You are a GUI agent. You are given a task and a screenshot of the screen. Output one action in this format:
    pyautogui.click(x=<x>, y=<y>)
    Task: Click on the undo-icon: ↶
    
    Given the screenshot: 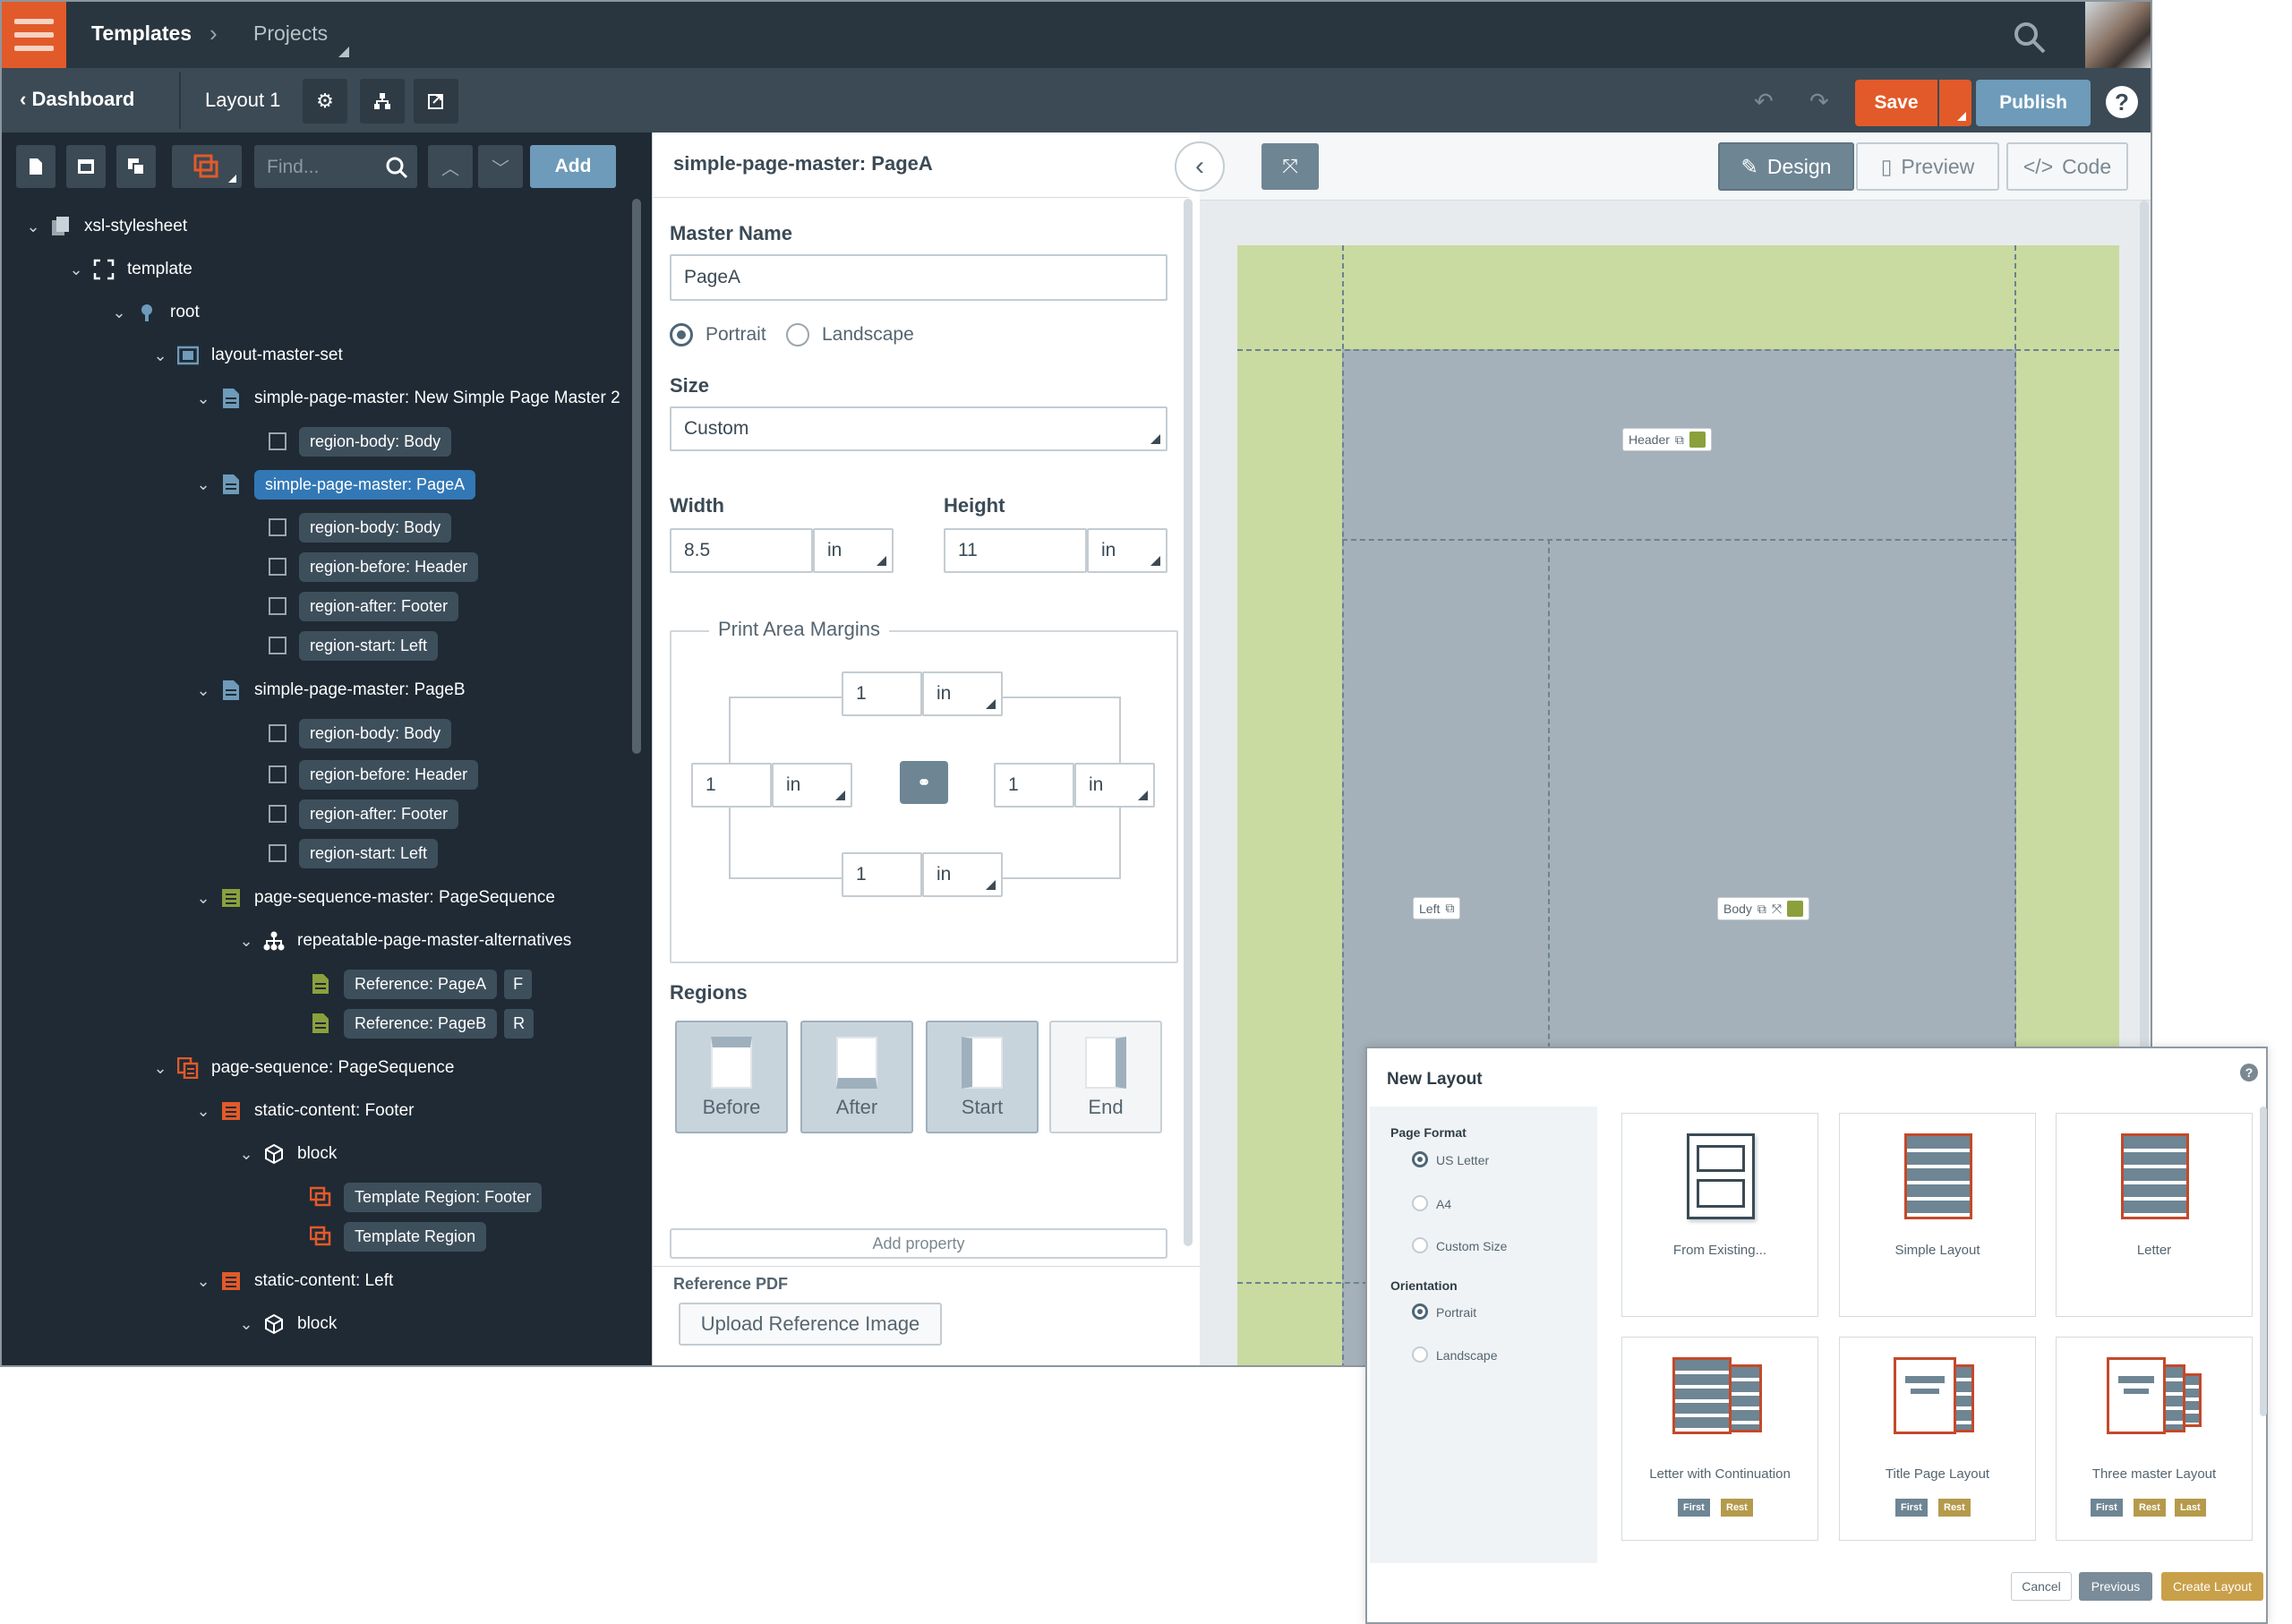 What is the action you would take?
    pyautogui.click(x=1764, y=101)
    